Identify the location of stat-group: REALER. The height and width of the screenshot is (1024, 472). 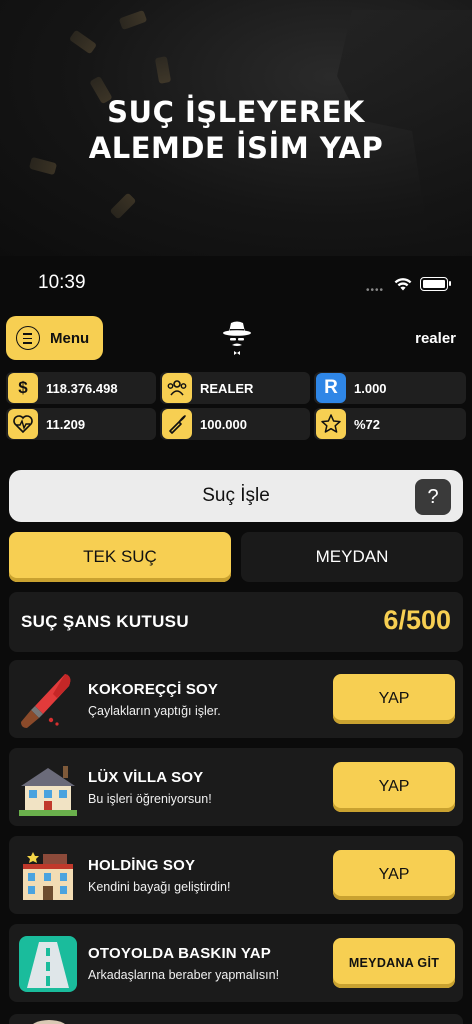
(235, 388).